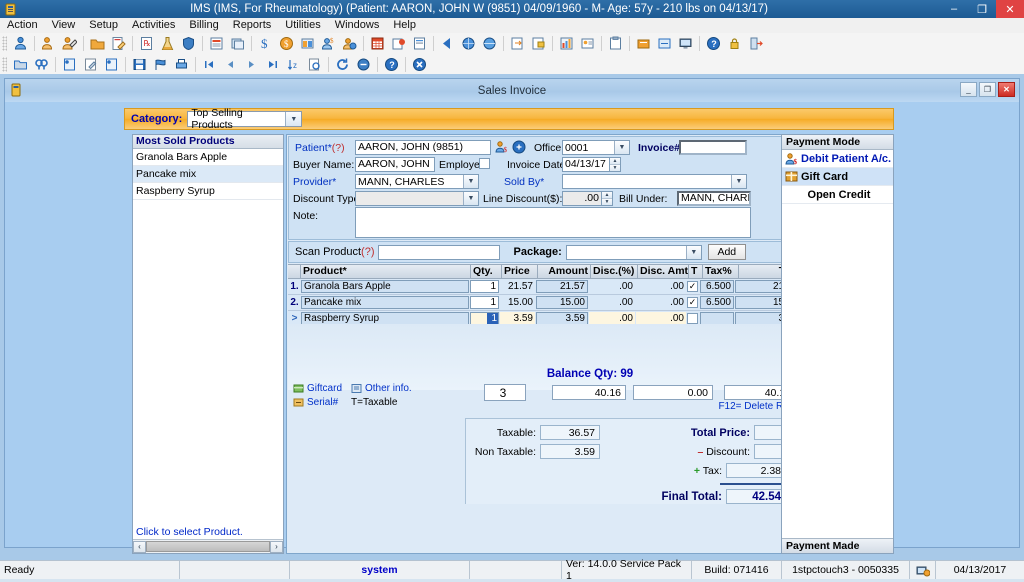  I want to click on sort-icon: z, so click(293, 64).